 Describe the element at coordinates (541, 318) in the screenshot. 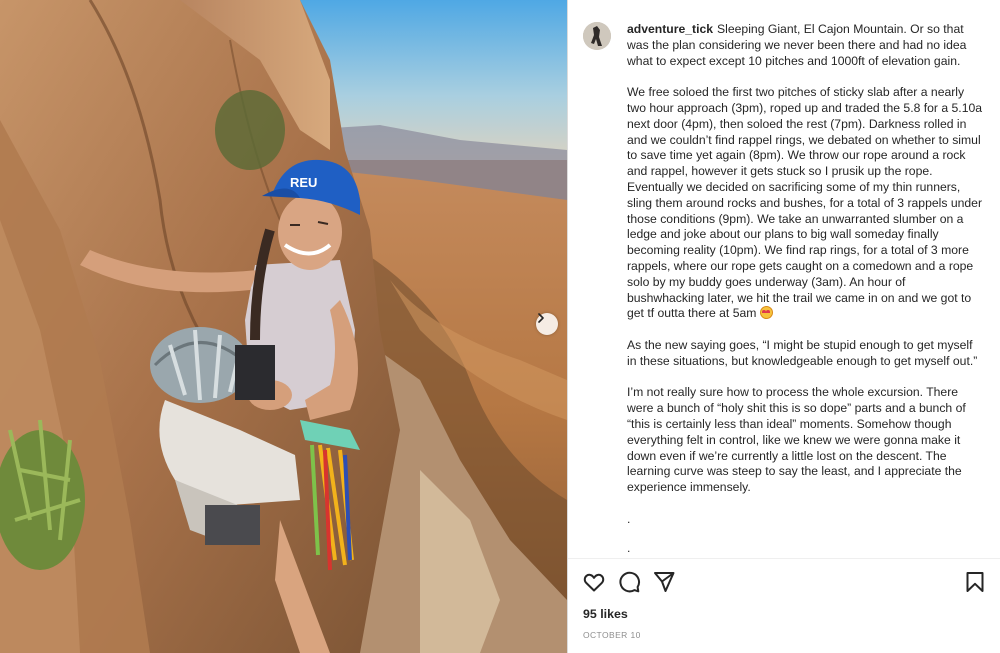

I see `chevron-right-icon` at that location.